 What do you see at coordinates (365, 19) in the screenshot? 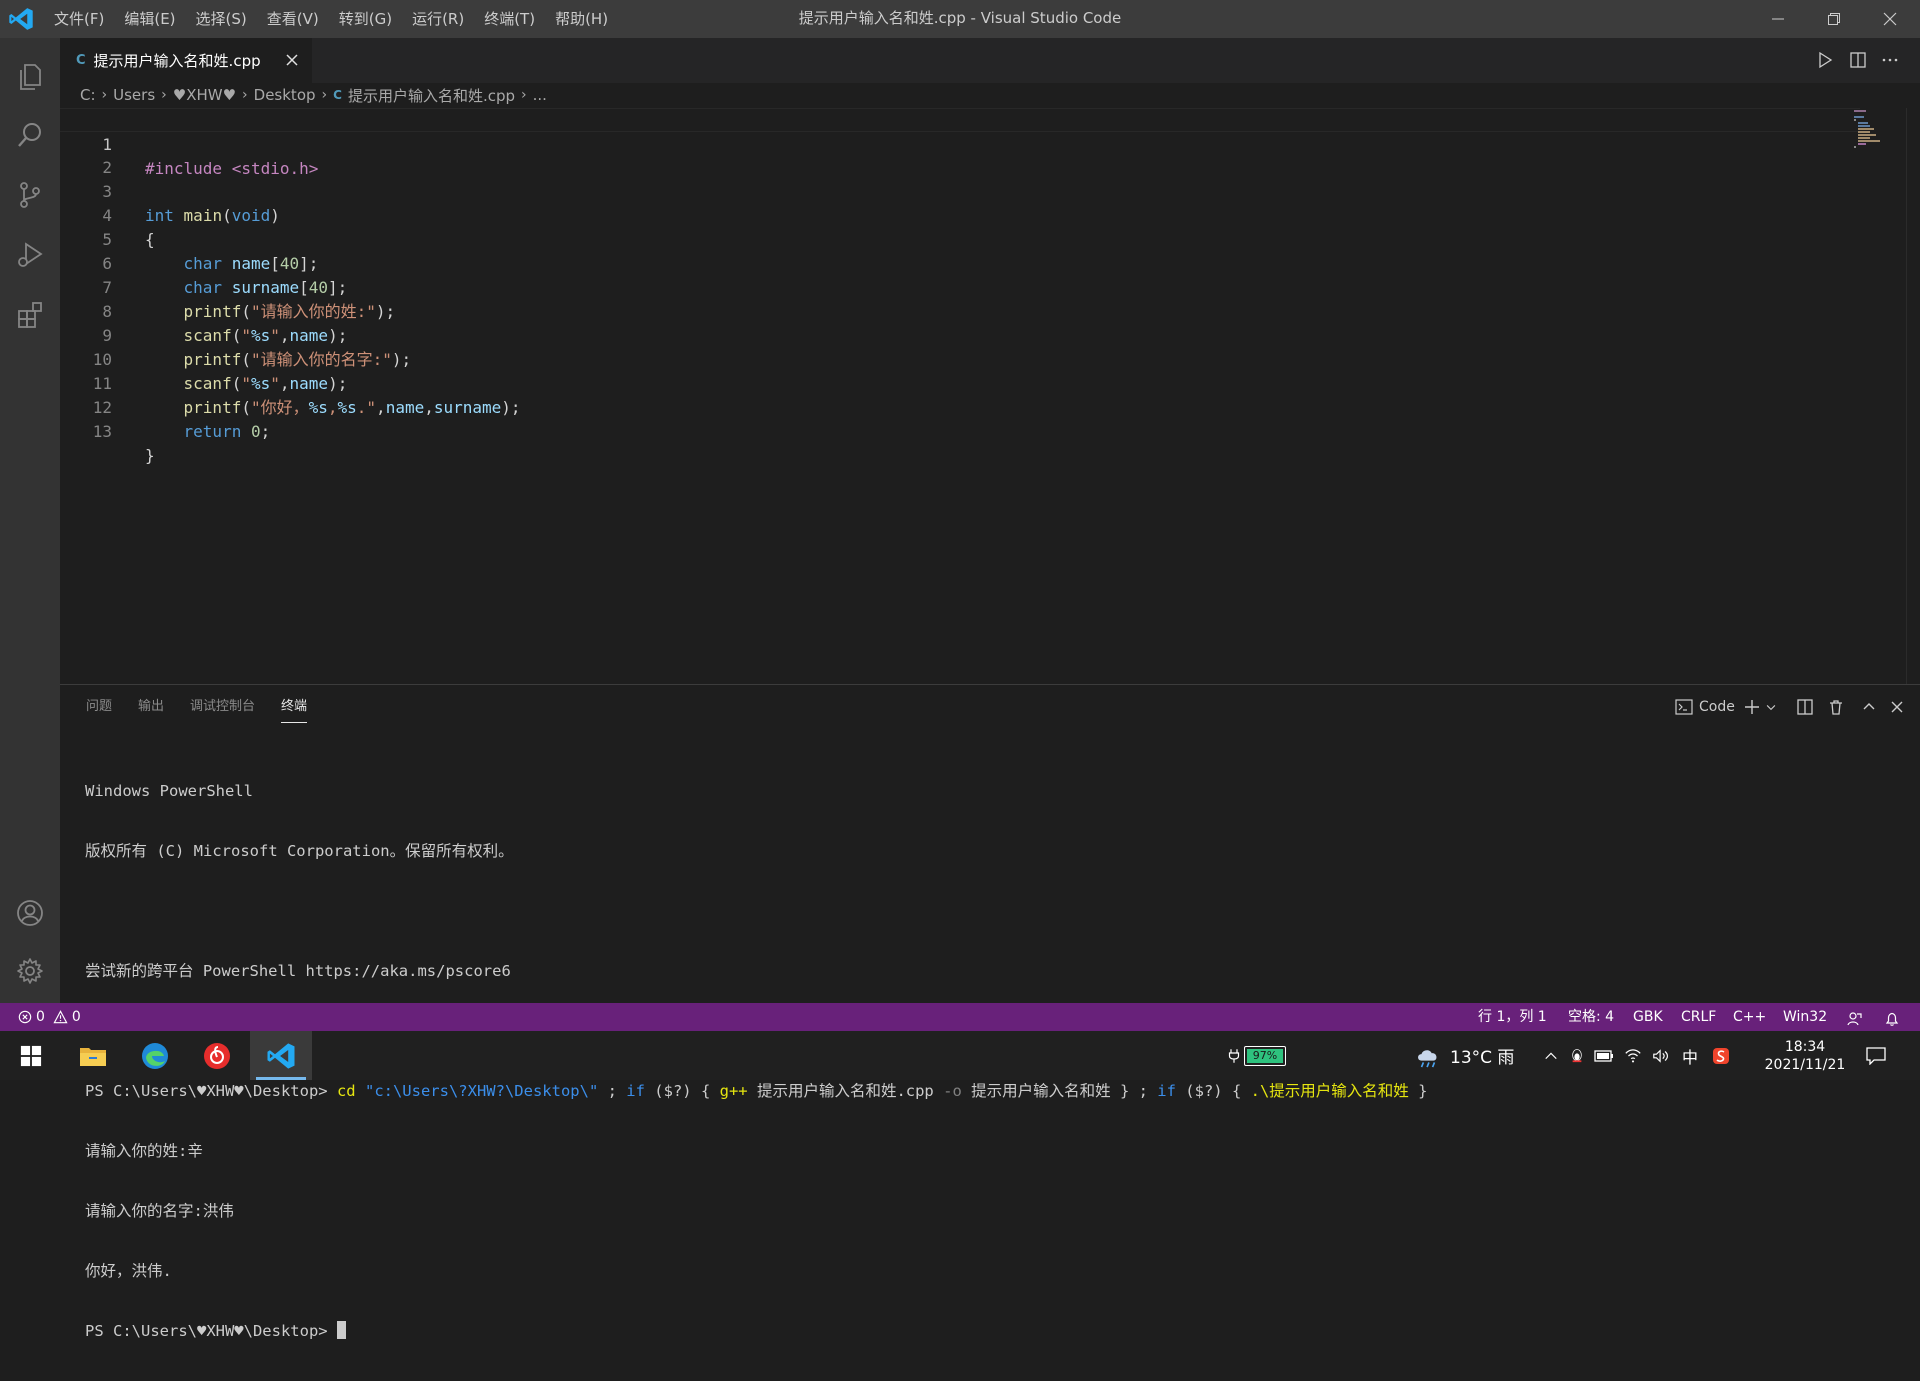
I see `menu-go: 转到(G)` at bounding box center [365, 19].